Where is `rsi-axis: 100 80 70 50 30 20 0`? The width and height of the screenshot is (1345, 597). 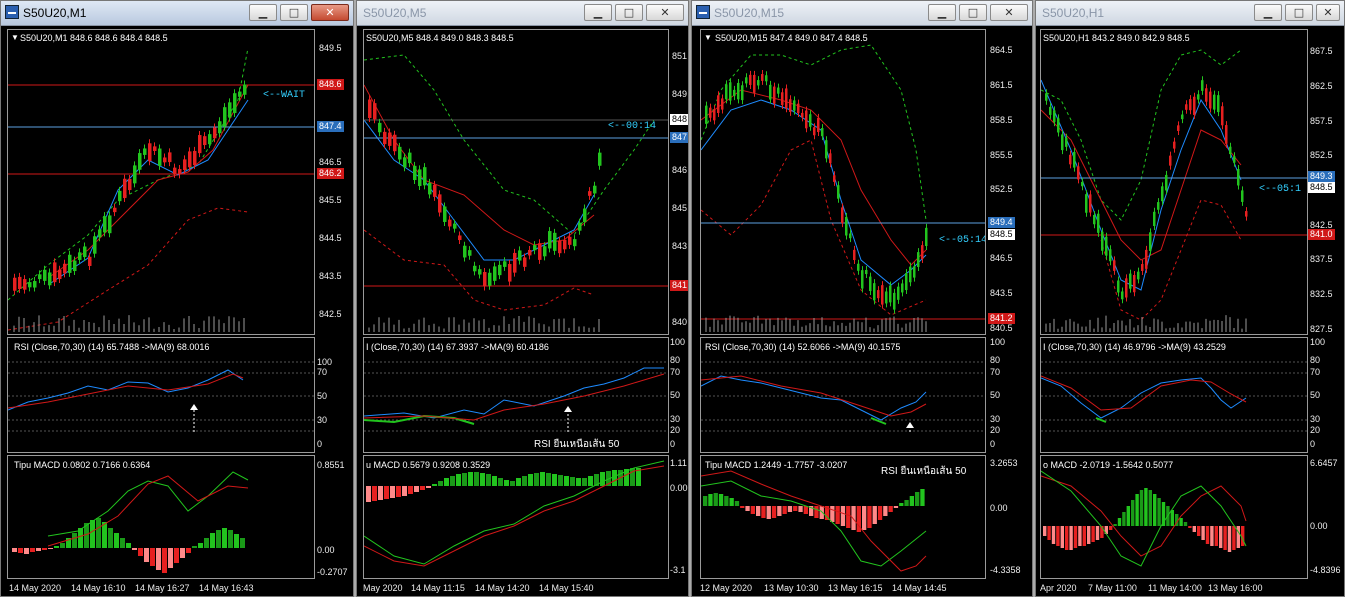
rsi-axis: 100 80 70 50 30 20 0 is located at coordinates (678, 395).